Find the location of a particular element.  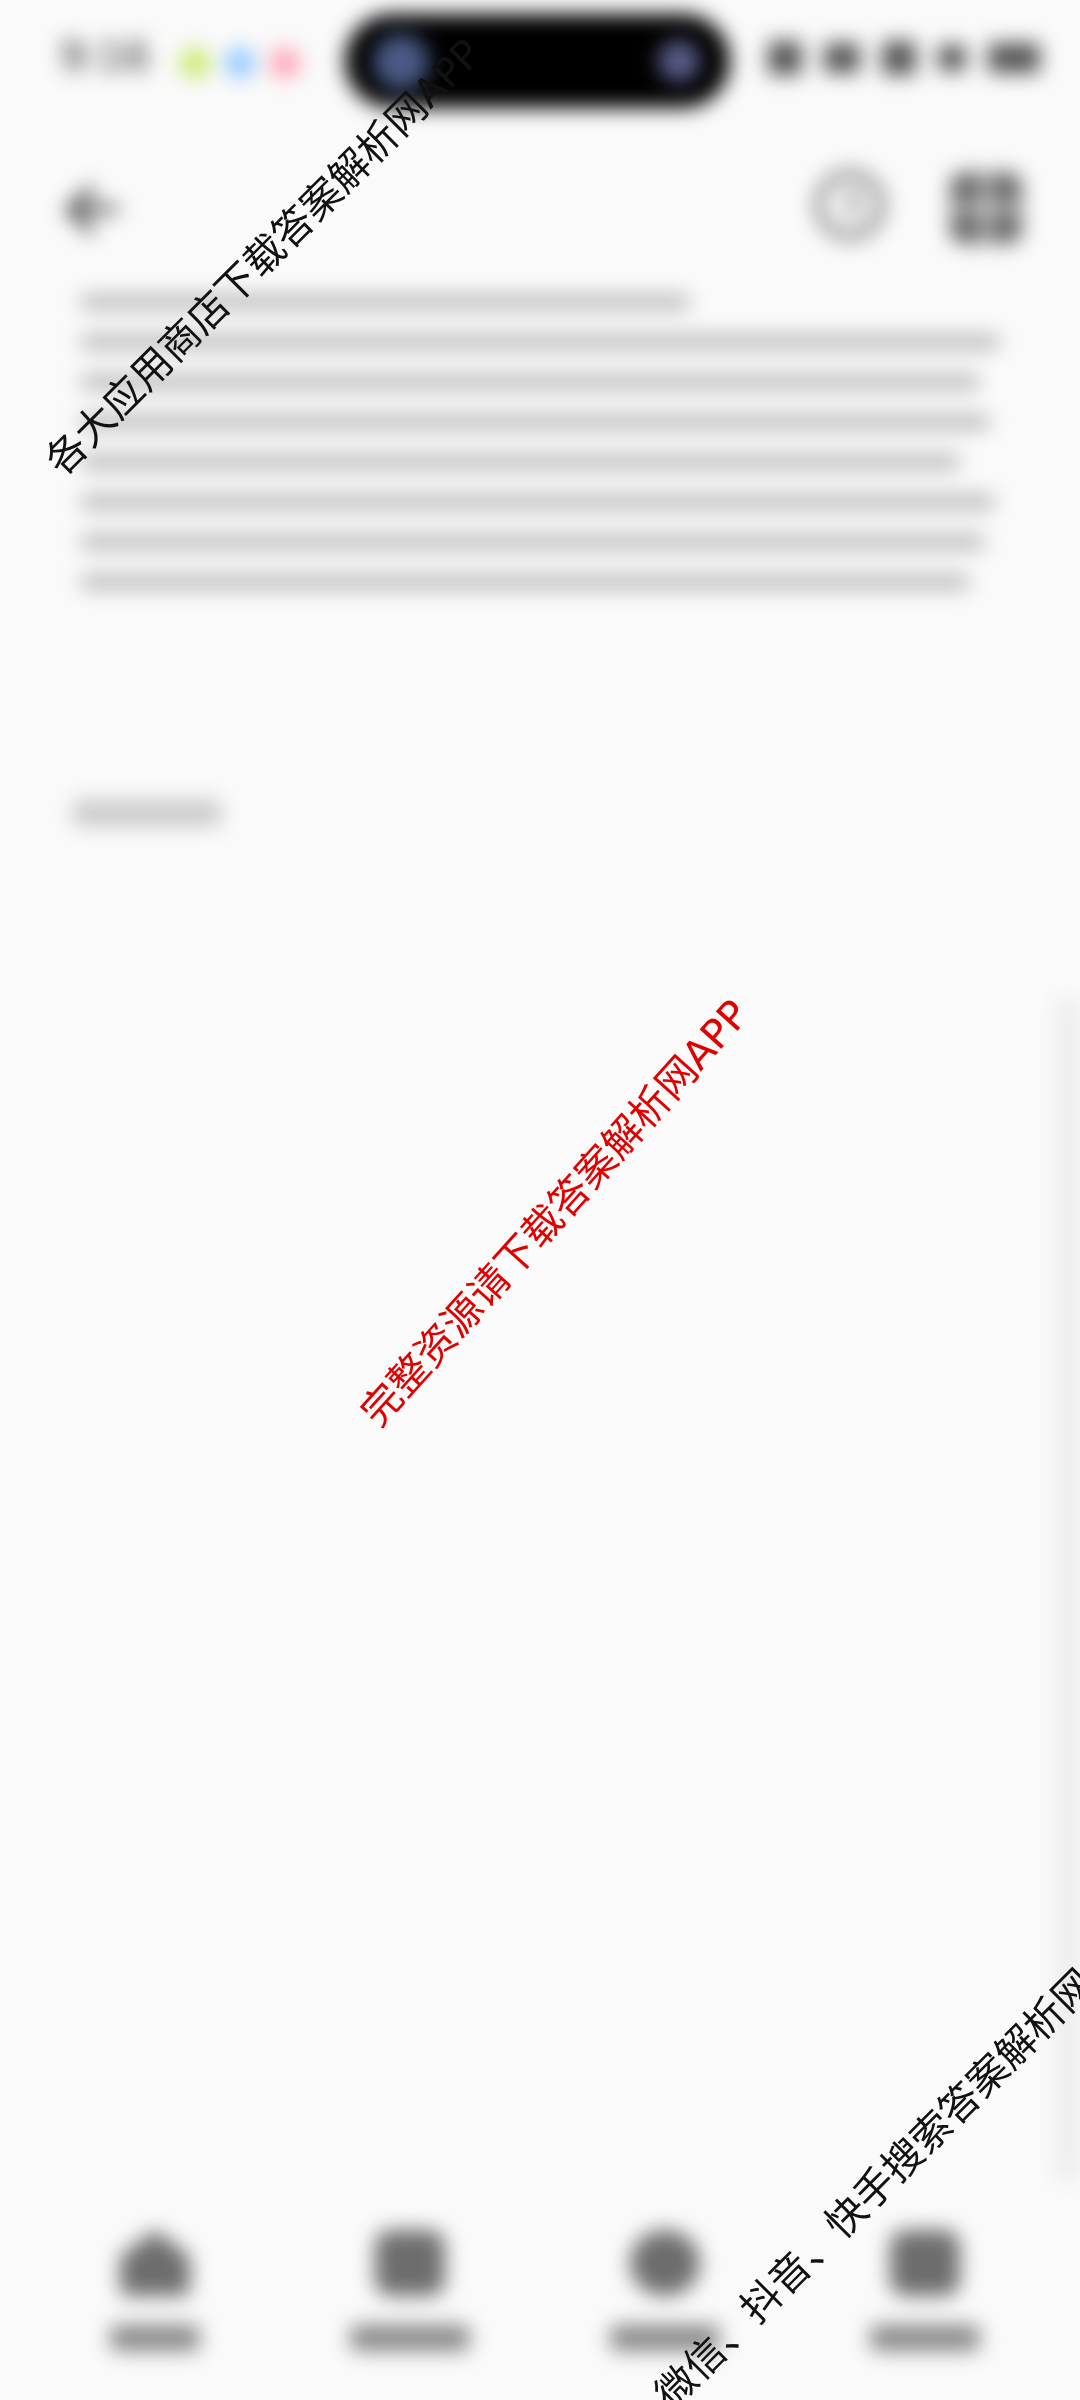

vibrate-icon is located at coordinates (785, 58).